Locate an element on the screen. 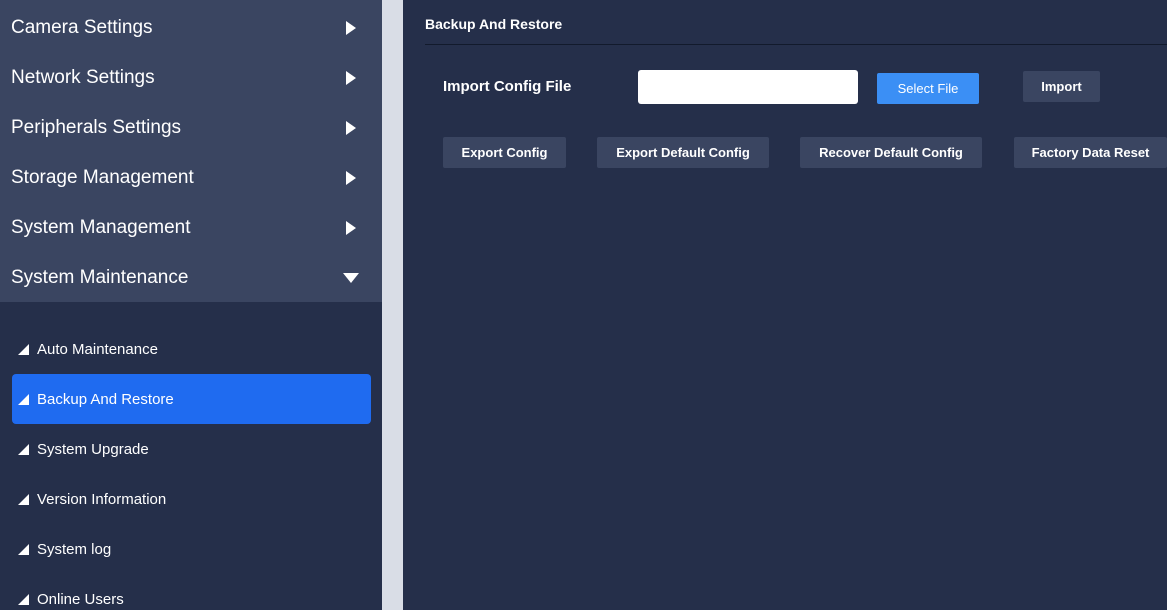 Image resolution: width=1167 pixels, height=610 pixels. sub-item-online-users: Online Users is located at coordinates (191, 592).